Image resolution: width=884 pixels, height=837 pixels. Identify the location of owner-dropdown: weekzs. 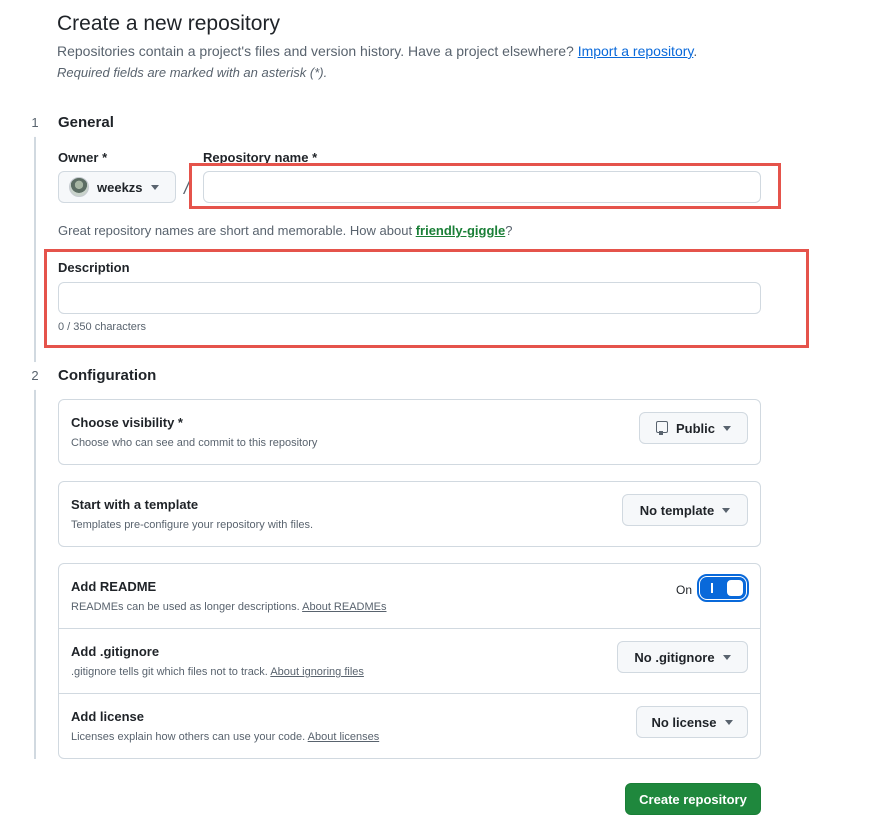
(117, 187).